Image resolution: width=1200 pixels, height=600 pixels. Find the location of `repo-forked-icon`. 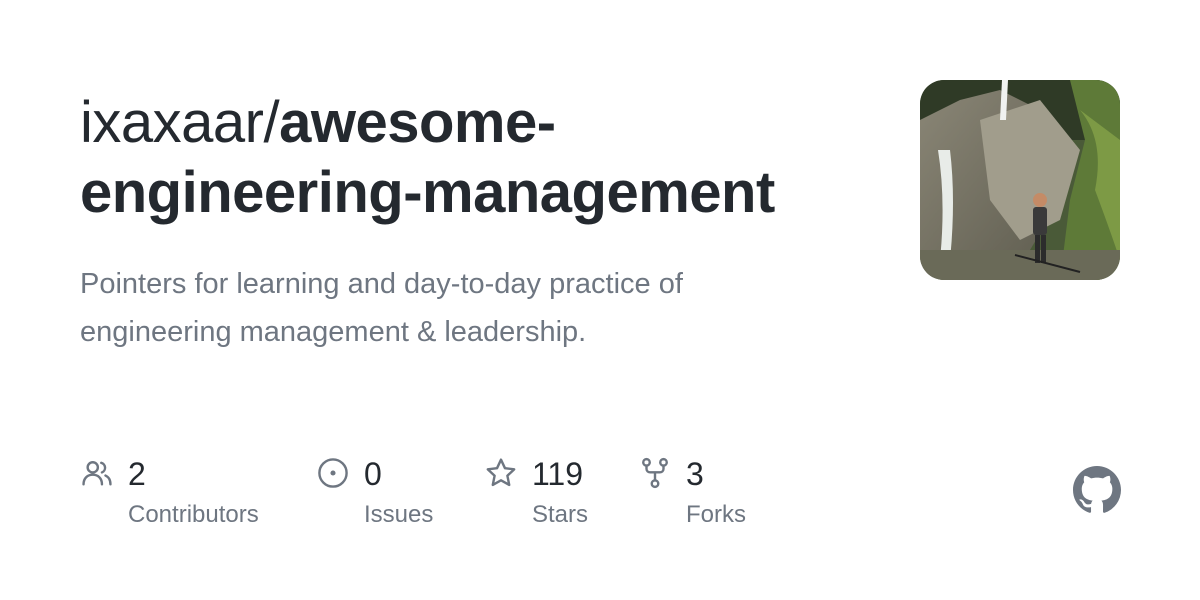

repo-forked-icon is located at coordinates (655, 473).